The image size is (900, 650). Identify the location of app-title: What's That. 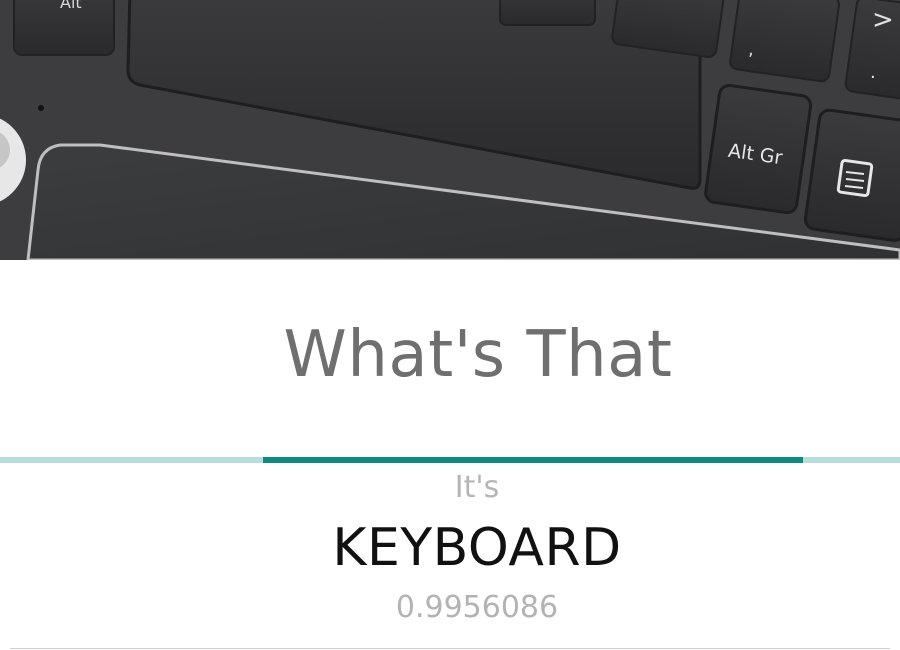
(478, 355).